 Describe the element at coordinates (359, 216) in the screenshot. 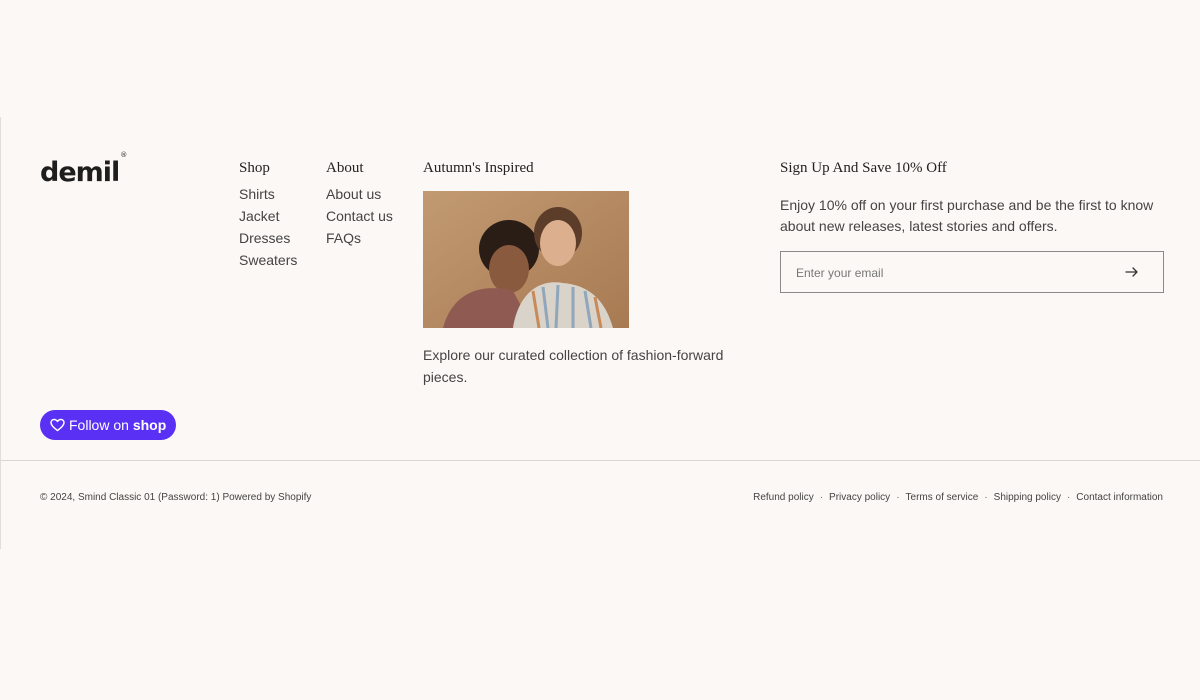

I see `nav-link-contact-us: Contact us` at that location.